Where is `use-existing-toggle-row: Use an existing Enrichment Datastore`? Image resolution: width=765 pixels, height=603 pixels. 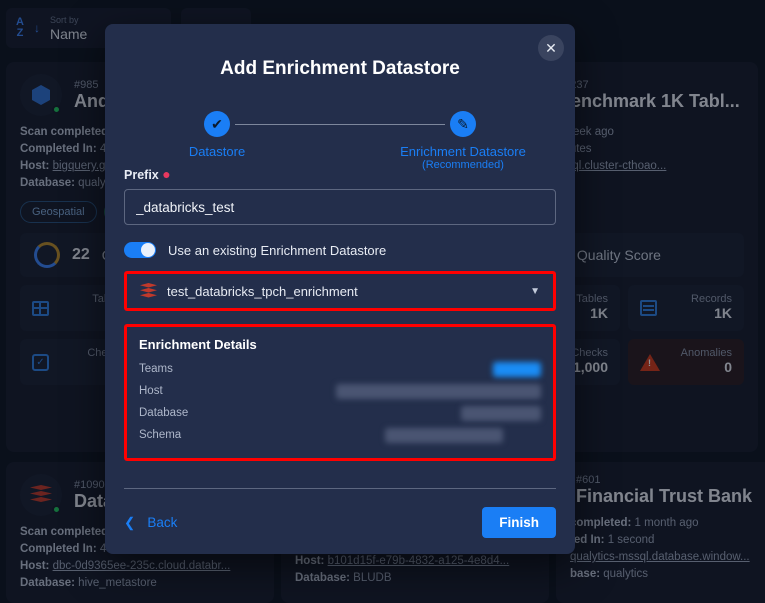
use-existing-toggle-row: Use an existing Enrichment Datastore is located at coordinates (340, 250).